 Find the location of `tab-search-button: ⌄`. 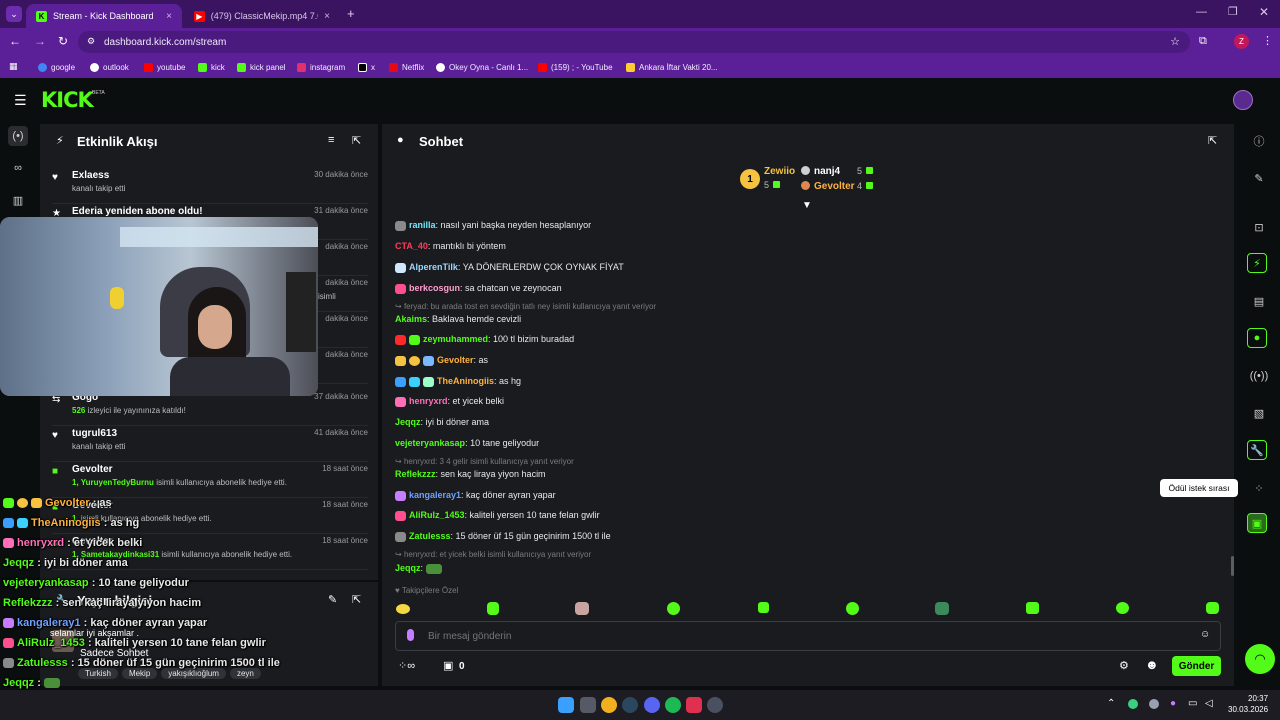

tab-search-button: ⌄ is located at coordinates (14, 14).